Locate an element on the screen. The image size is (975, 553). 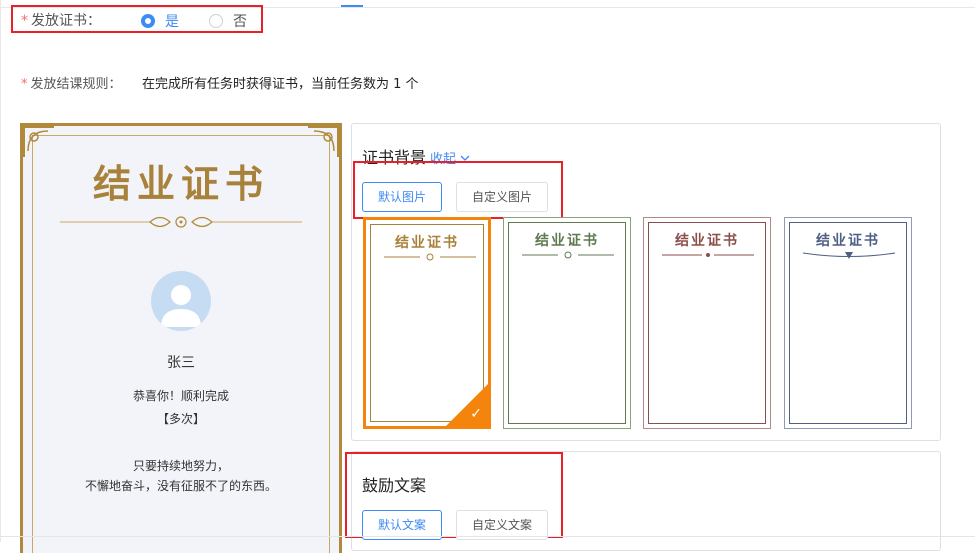
user-silhouette-icon is located at coordinates (181, 306).